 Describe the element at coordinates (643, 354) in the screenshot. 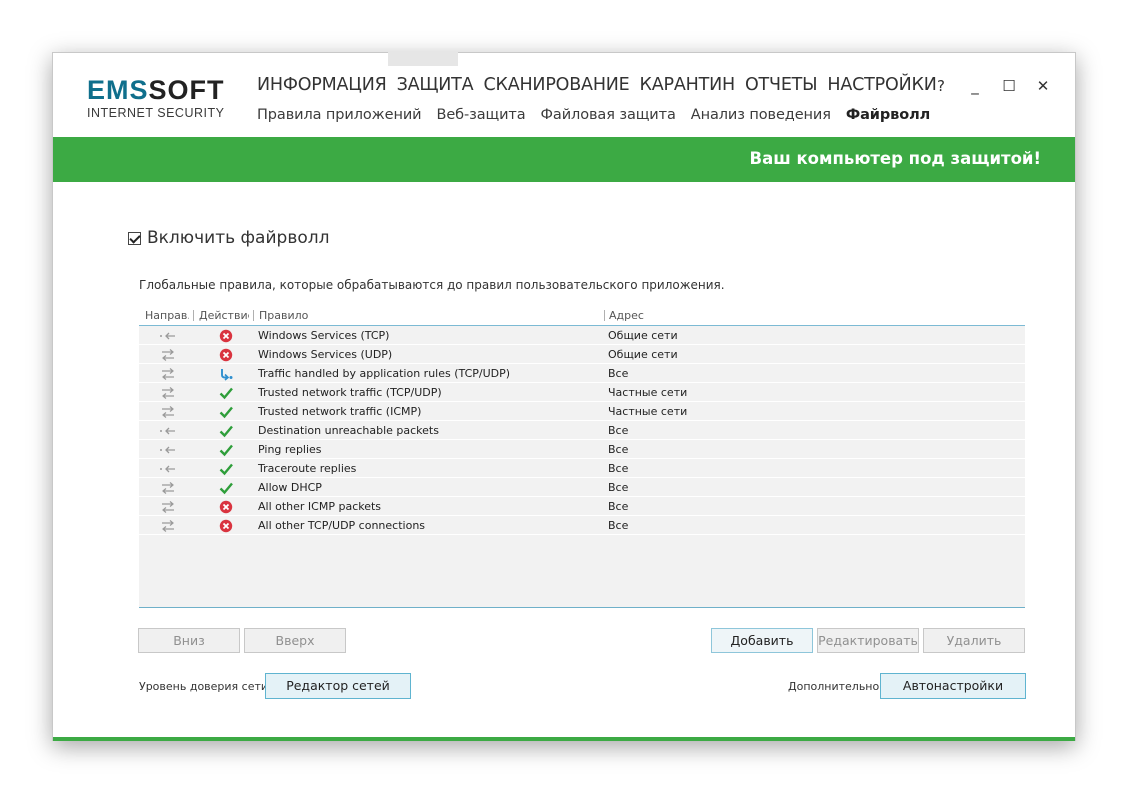

I see `rule-address: Общие сети` at that location.